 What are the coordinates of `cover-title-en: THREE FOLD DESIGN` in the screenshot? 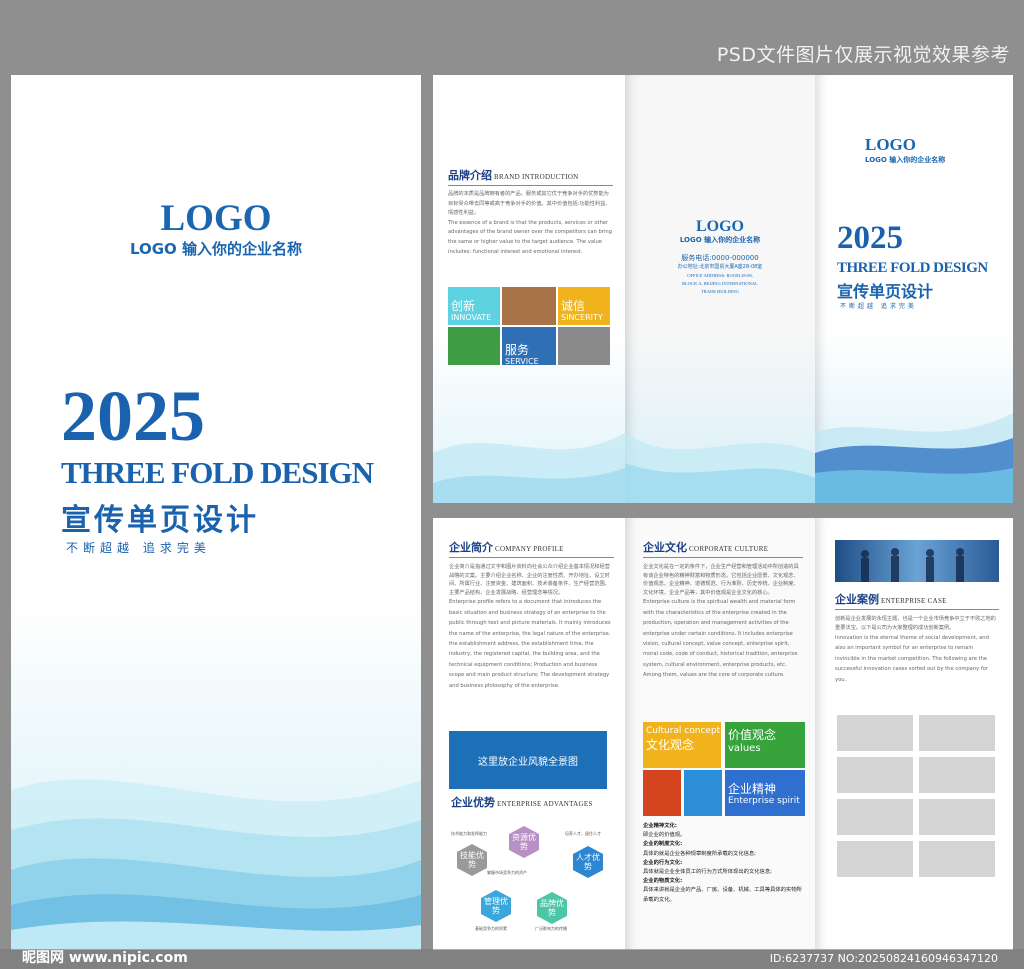 It's located at (217, 472).